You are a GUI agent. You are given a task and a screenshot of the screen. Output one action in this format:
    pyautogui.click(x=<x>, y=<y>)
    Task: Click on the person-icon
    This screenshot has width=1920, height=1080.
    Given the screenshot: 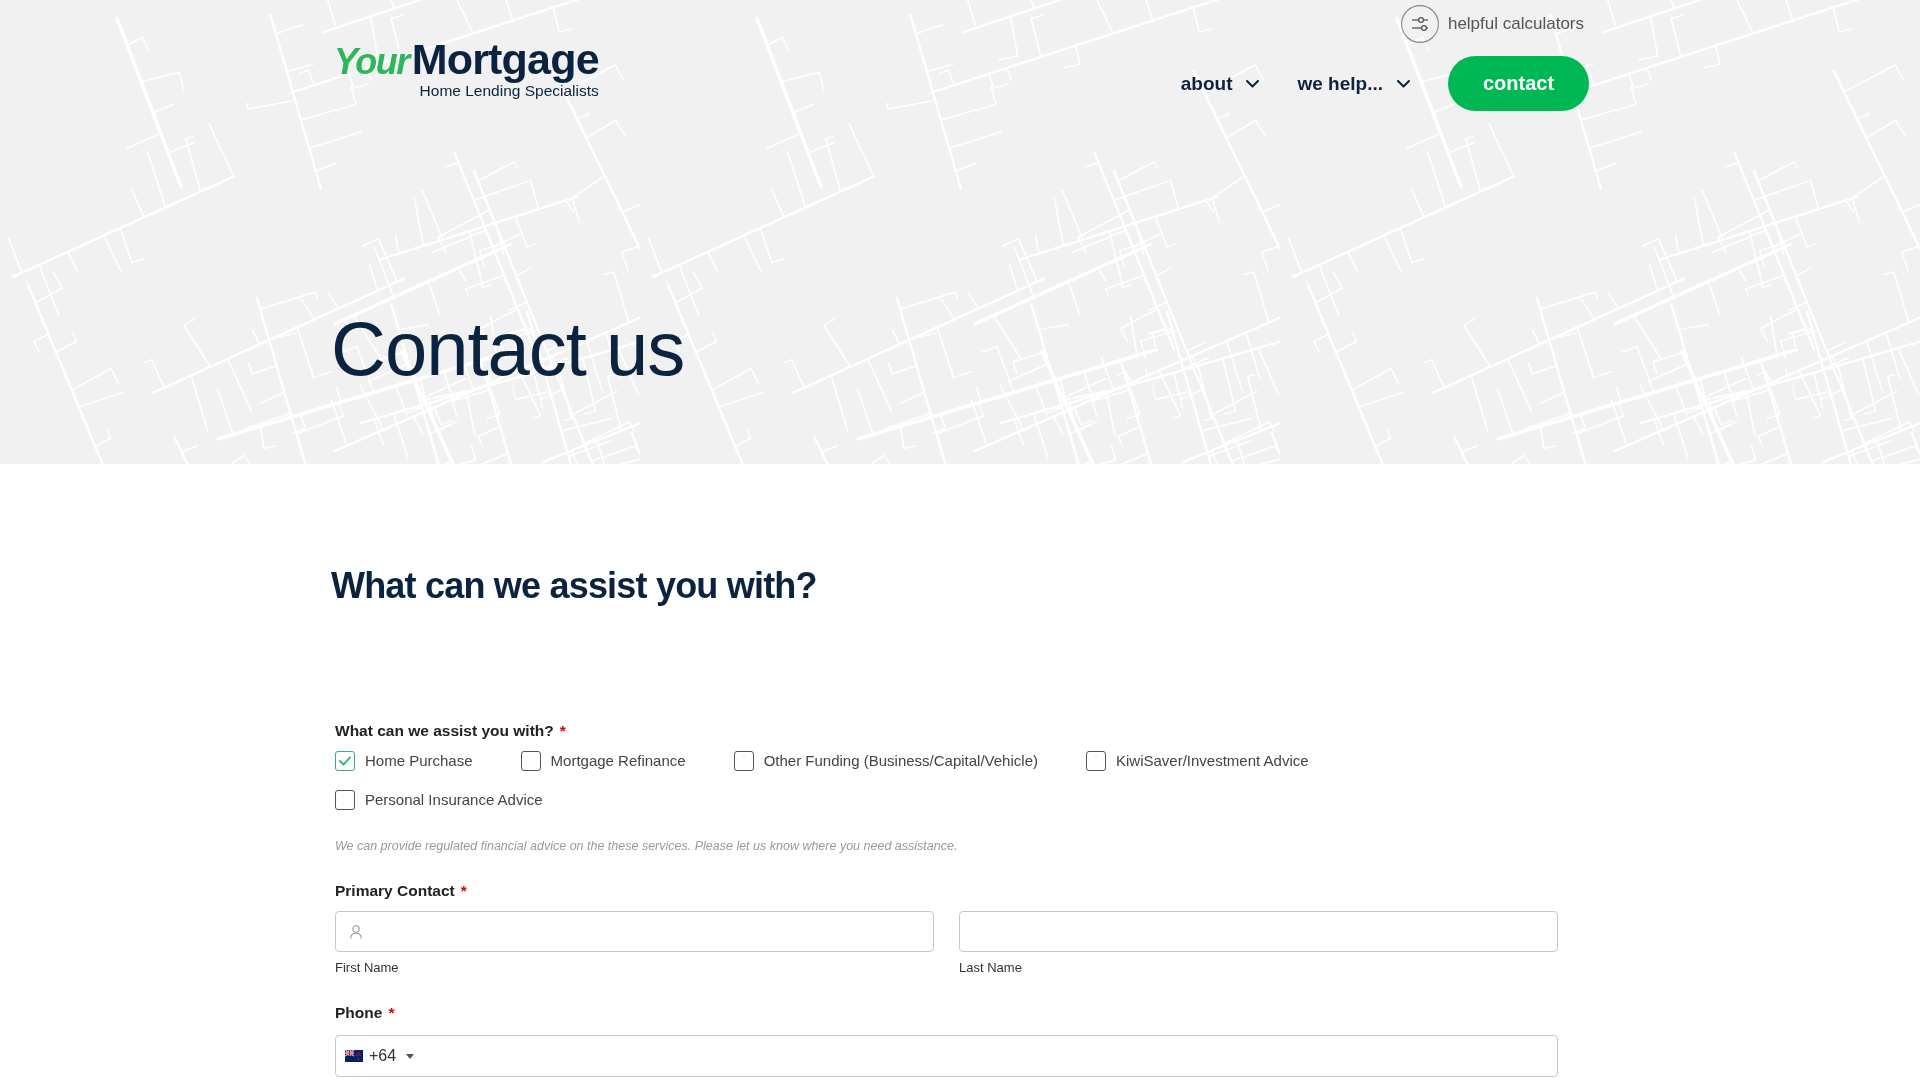 What is the action you would take?
    pyautogui.click(x=356, y=931)
    